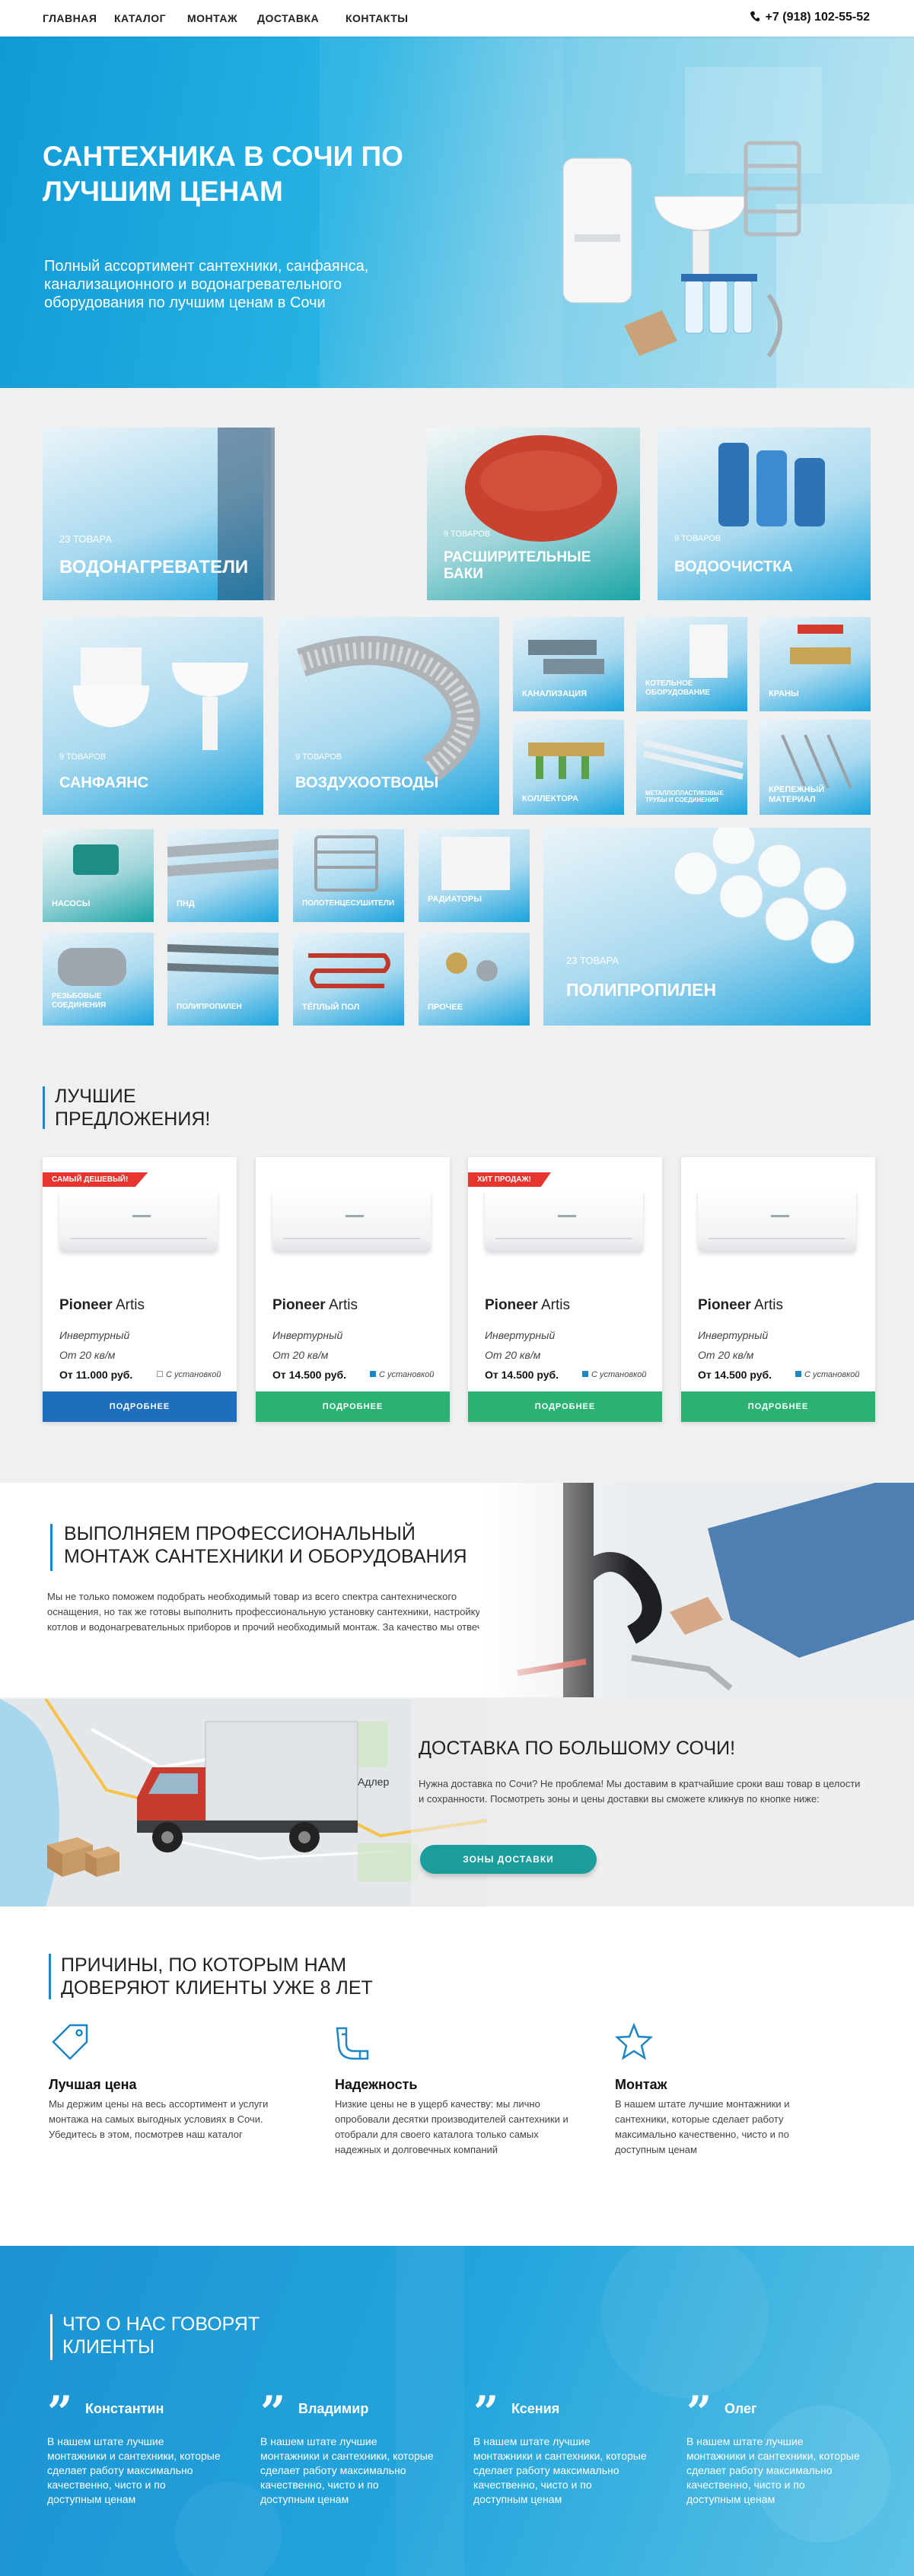 The width and height of the screenshot is (914, 2576). Describe the element at coordinates (95, 1180) in the screenshot. I see `offer-ribbon: САМЫЙ ДЕШЕВЫЙ!` at that location.